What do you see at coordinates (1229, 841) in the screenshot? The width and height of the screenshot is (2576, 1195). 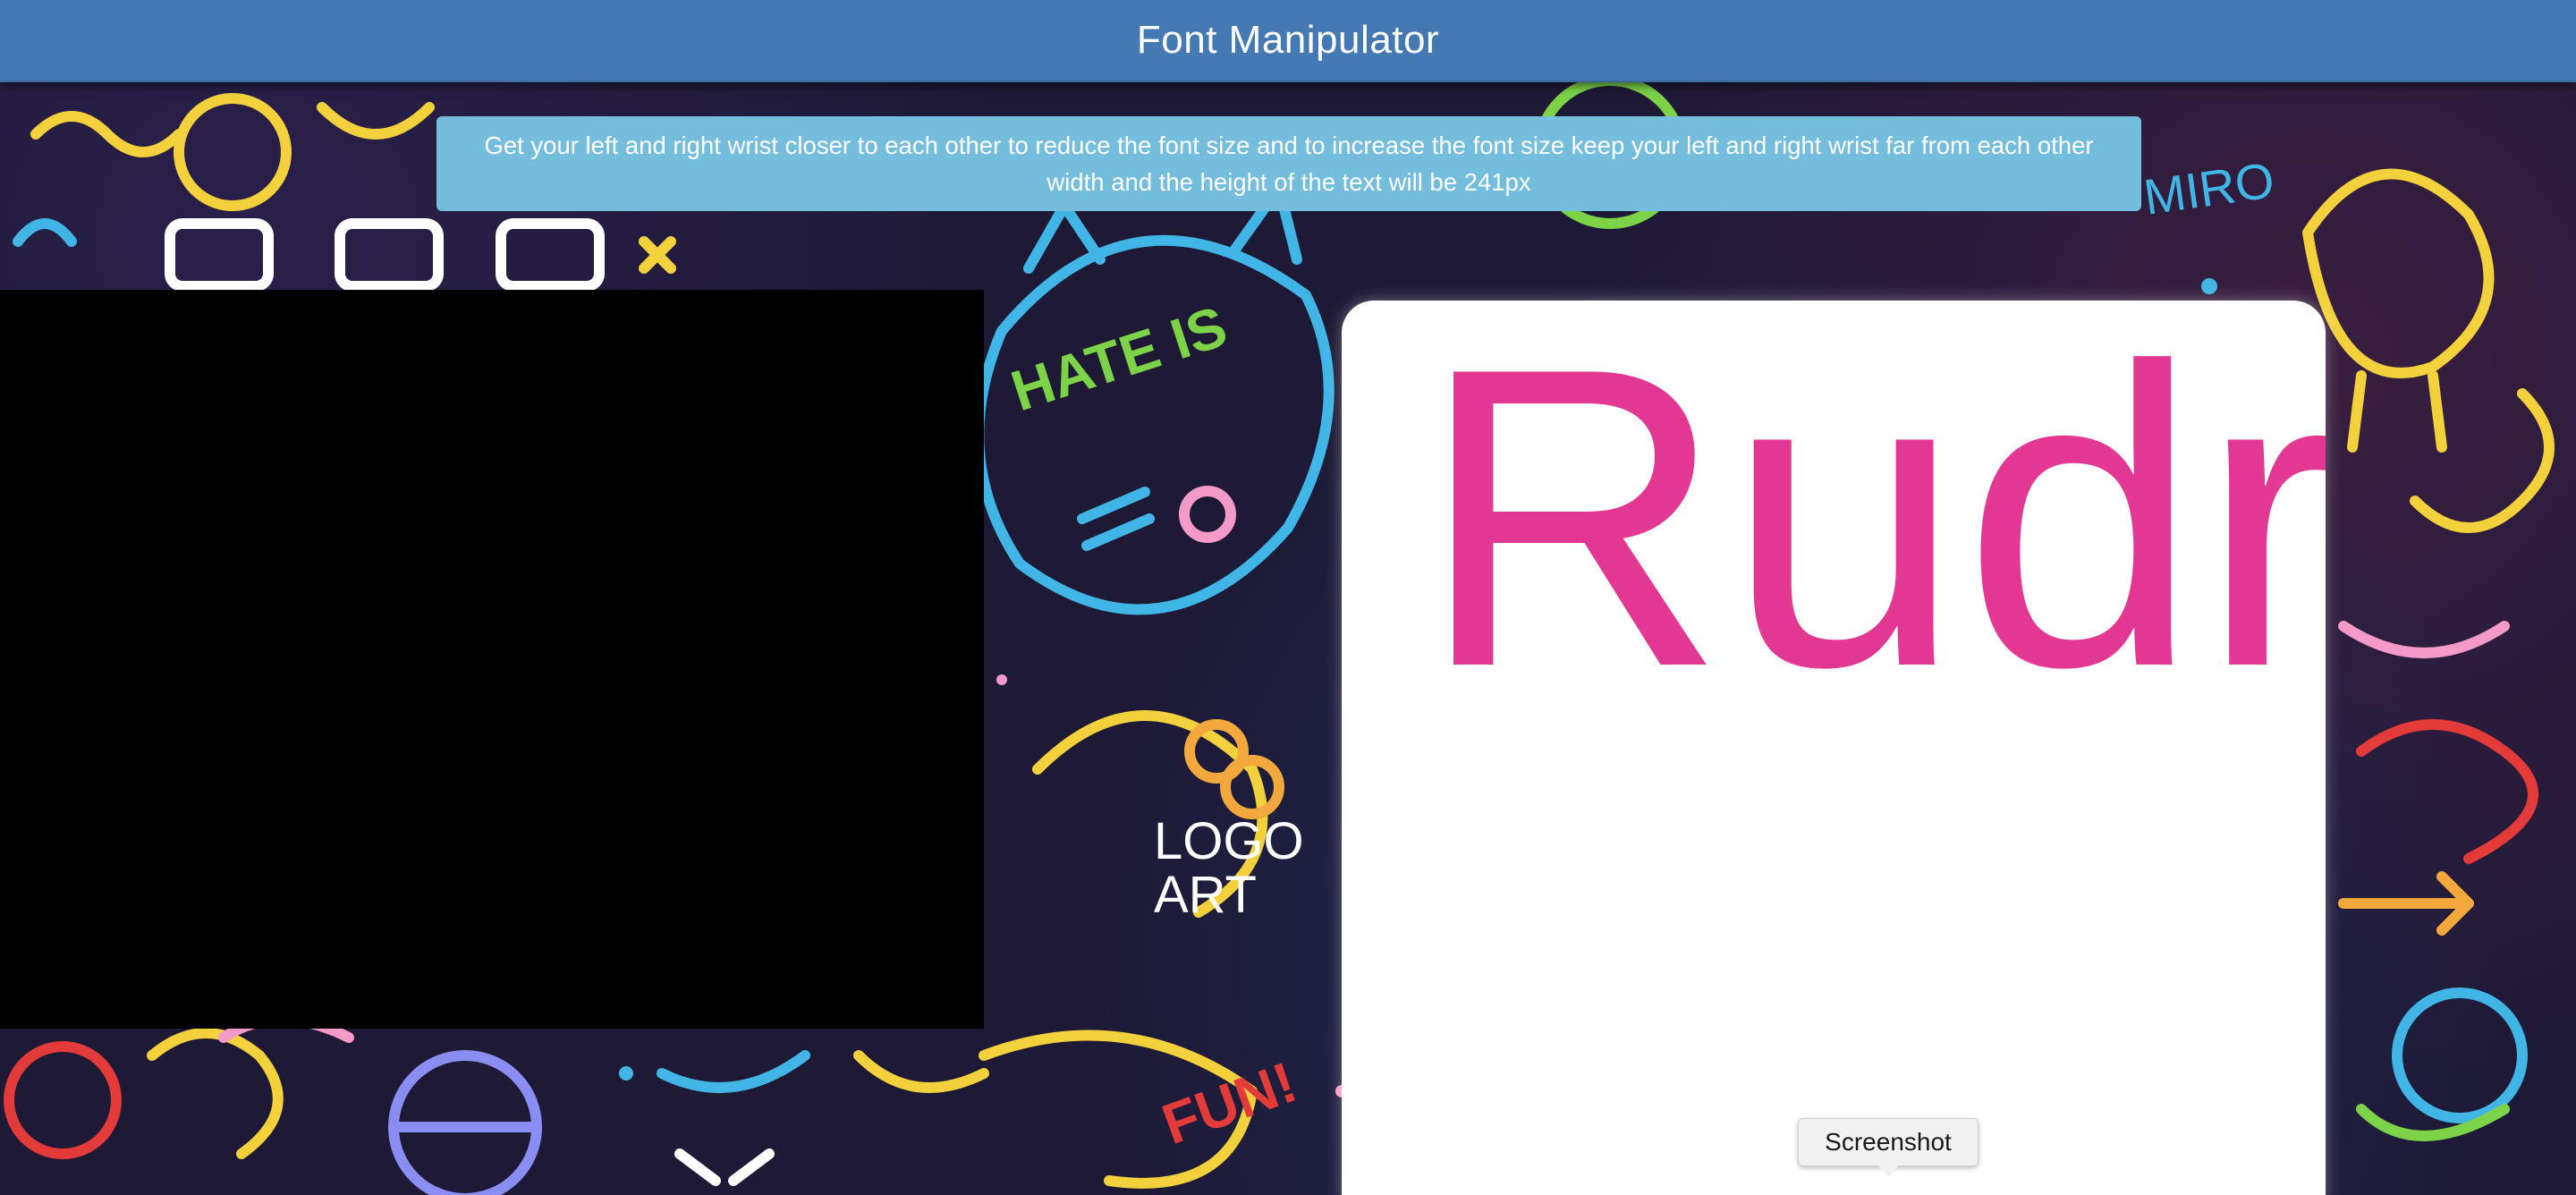 I see `svg-text: LOGO` at bounding box center [1229, 841].